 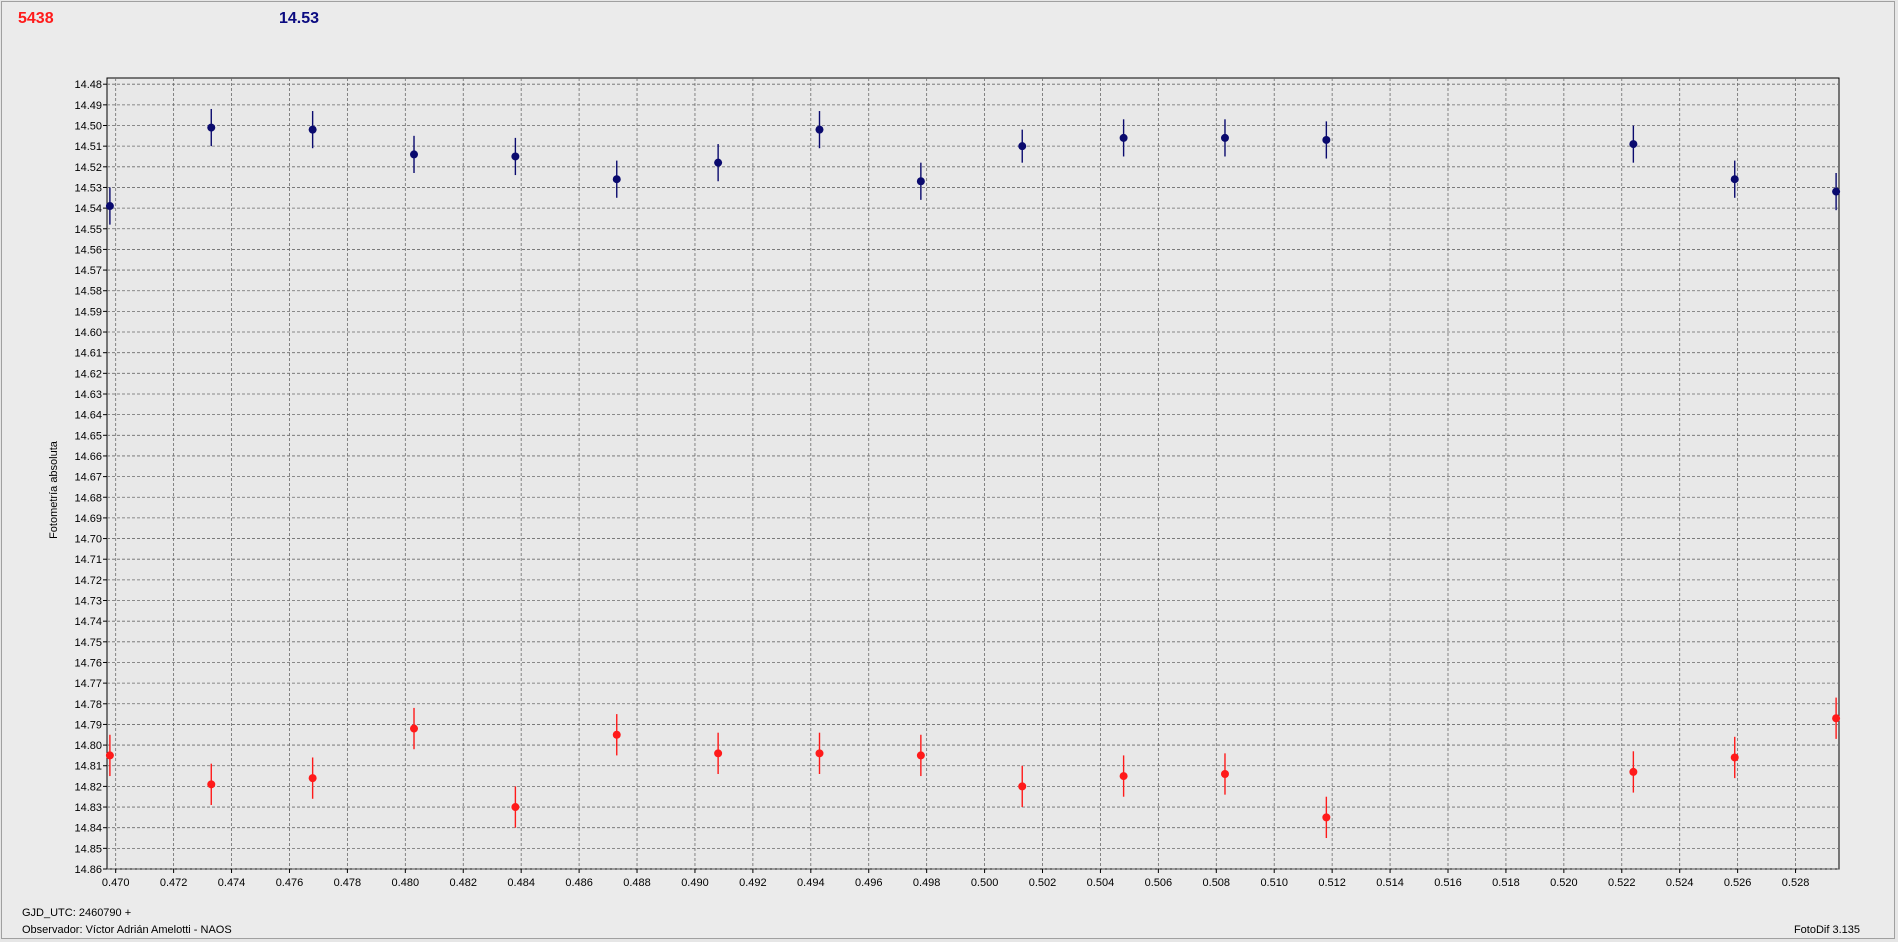 I want to click on y-tick-label: 14.54, so click(x=88, y=209).